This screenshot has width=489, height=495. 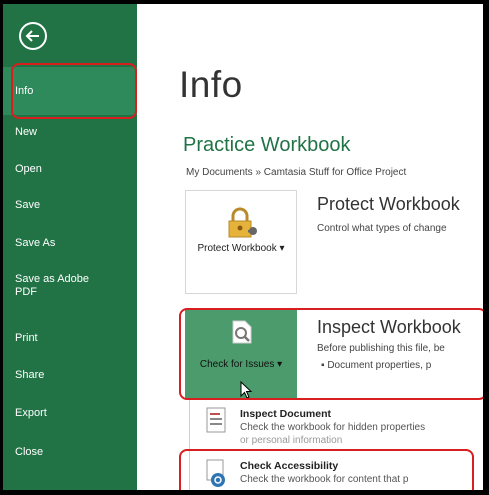 What do you see at coordinates (289, 466) in the screenshot?
I see `menu-item-title: Check Accessibility` at bounding box center [289, 466].